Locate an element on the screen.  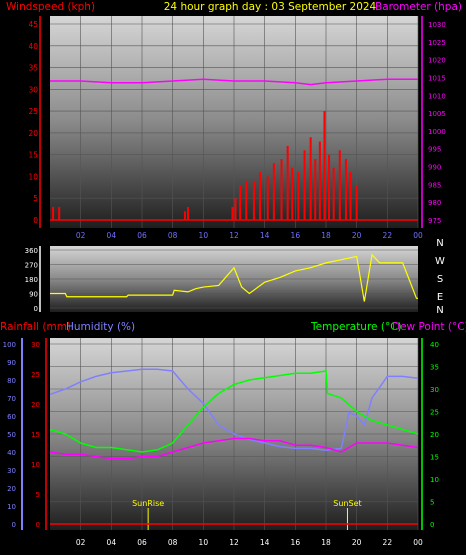
temp-x-tick-label: 04 is located at coordinates (112, 542).